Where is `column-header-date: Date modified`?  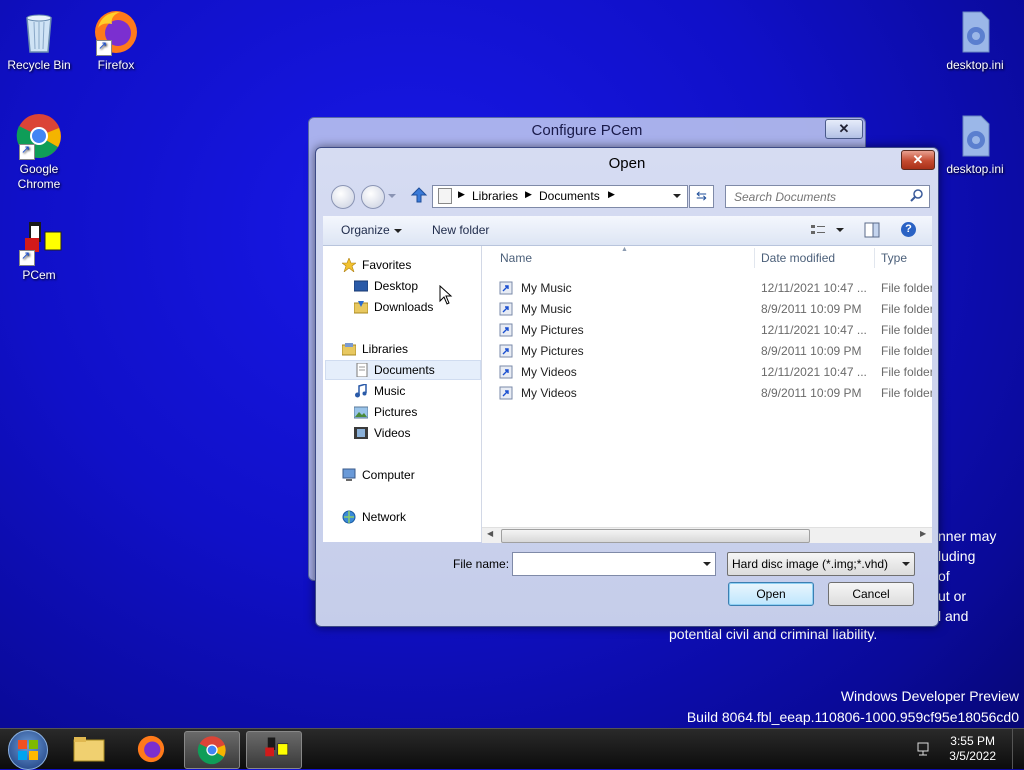
column-header-date: Date modified is located at coordinates (798, 258).